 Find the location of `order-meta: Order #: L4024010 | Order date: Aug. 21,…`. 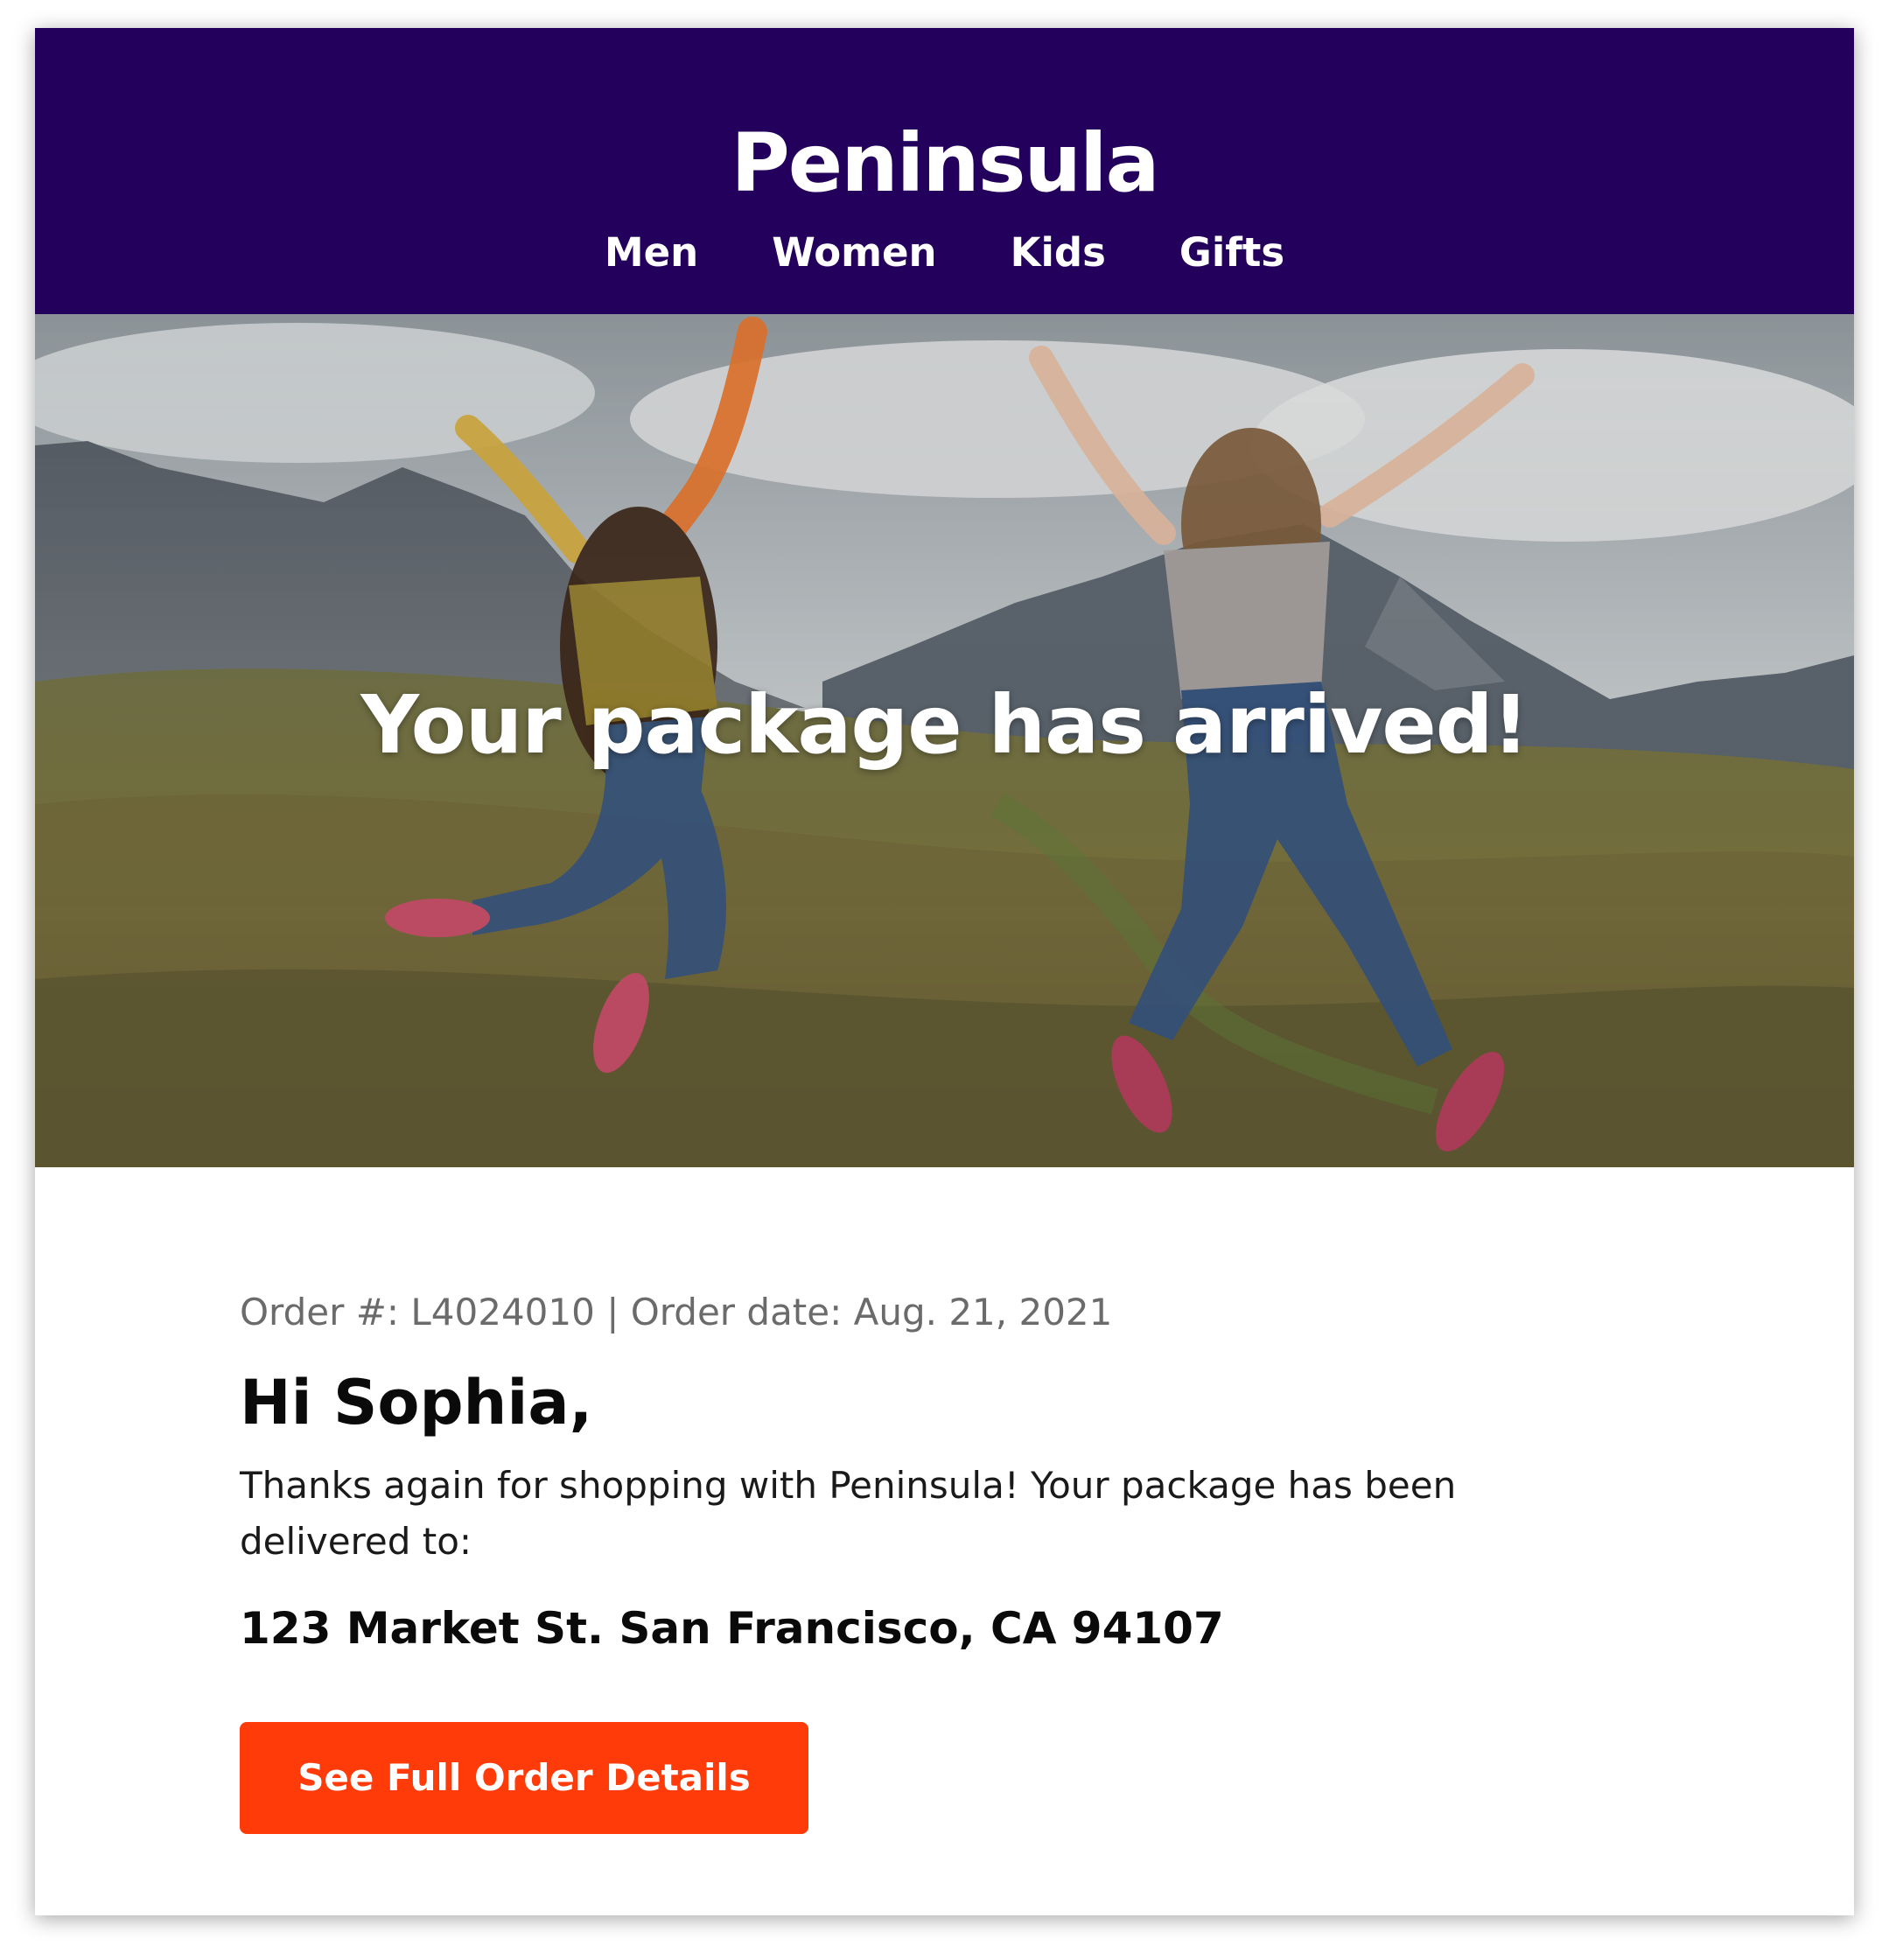

order-meta: Order #: L4024010 | Order date: Aug. 21,… is located at coordinates (676, 1312).